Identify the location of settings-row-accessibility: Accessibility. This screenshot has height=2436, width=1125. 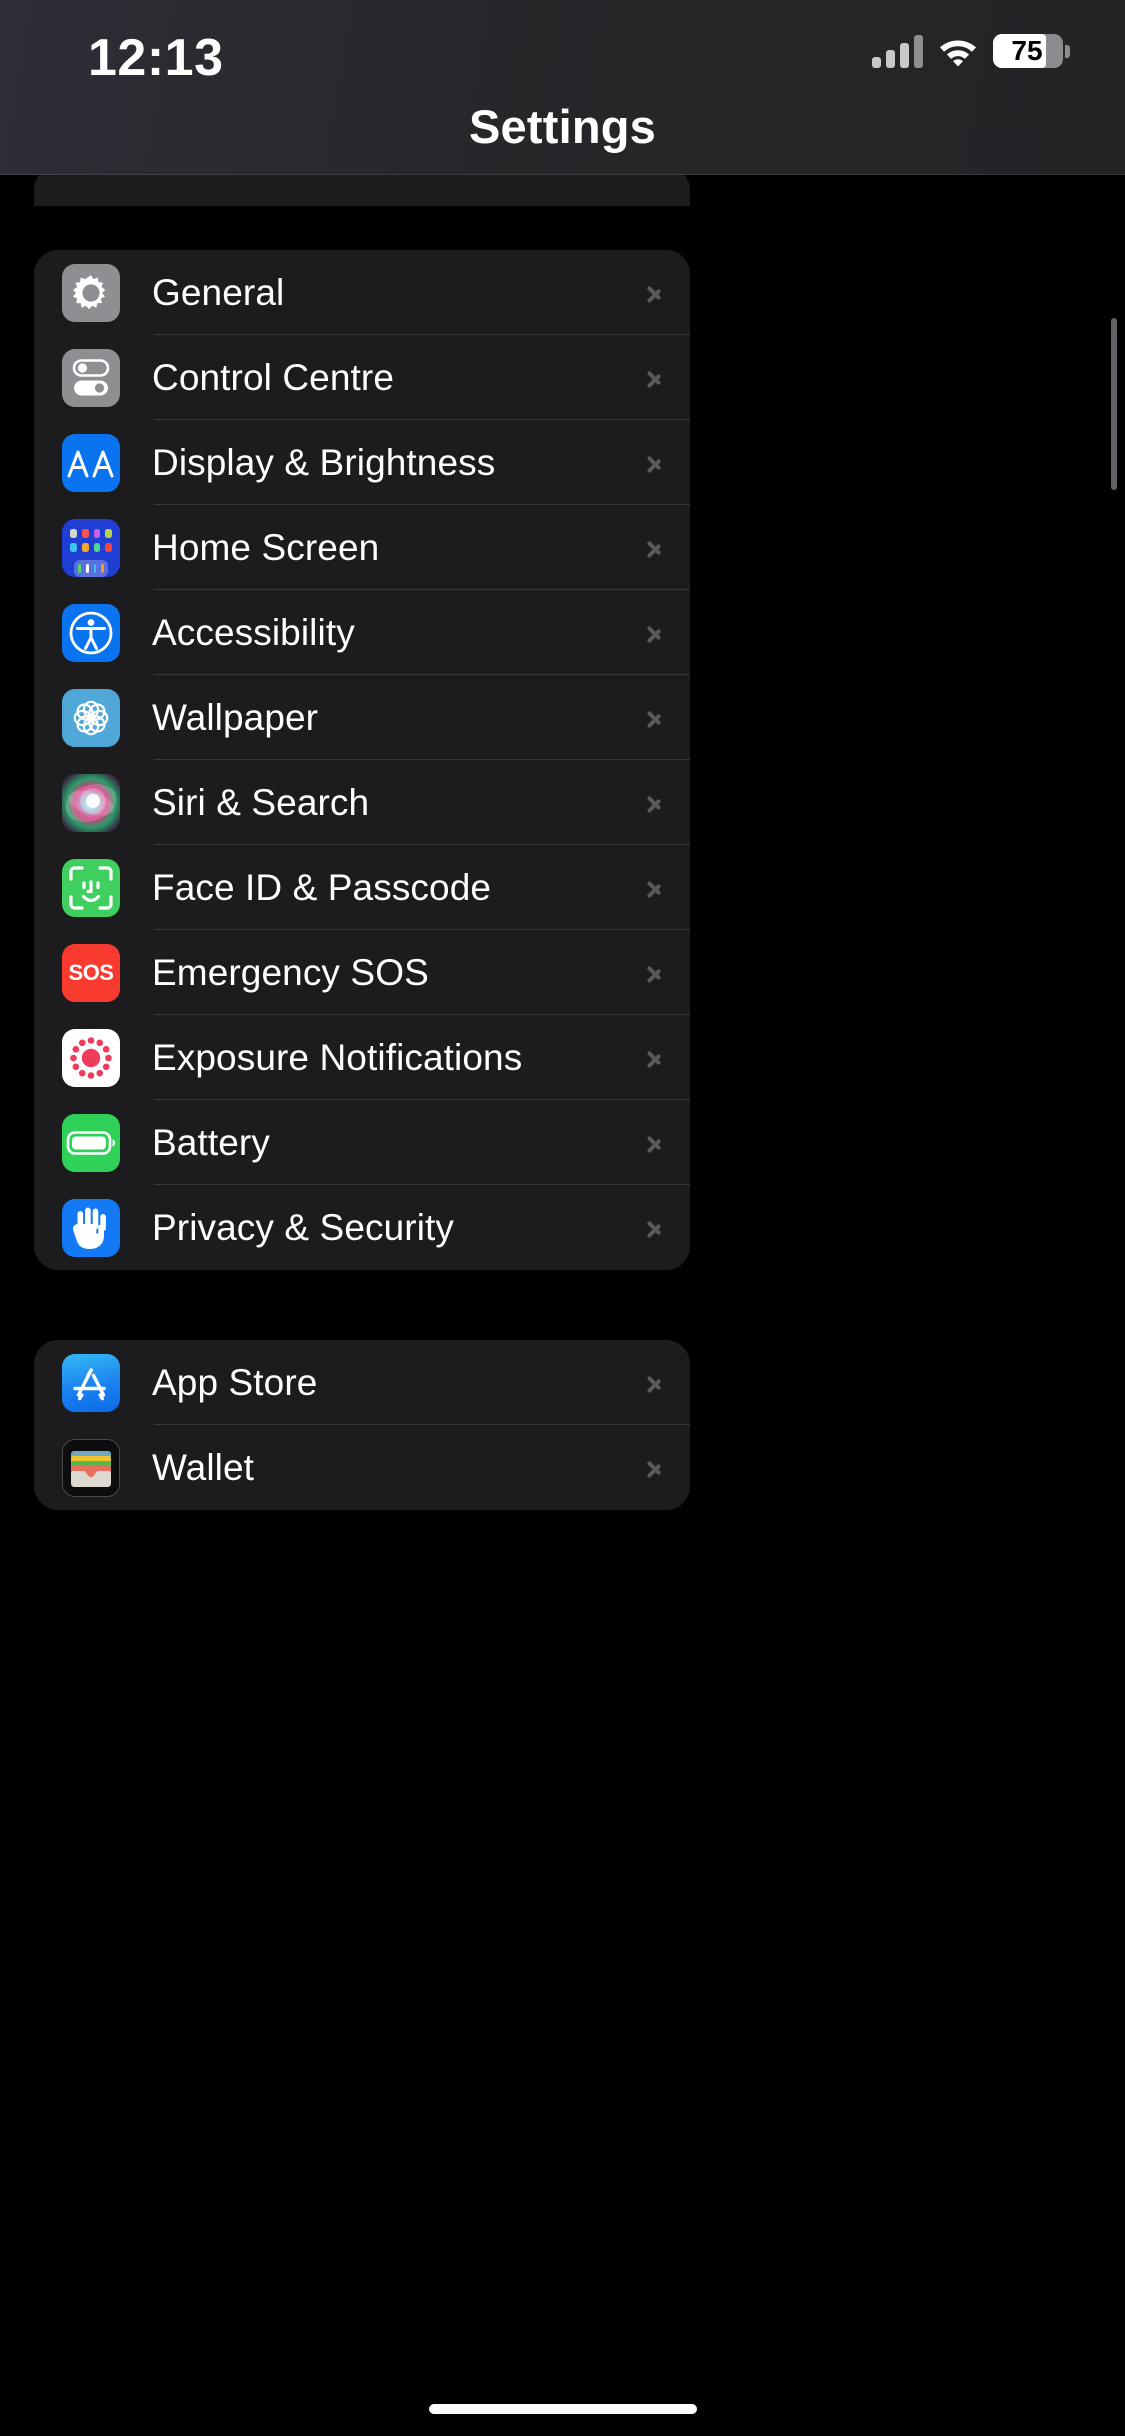
(362, 632).